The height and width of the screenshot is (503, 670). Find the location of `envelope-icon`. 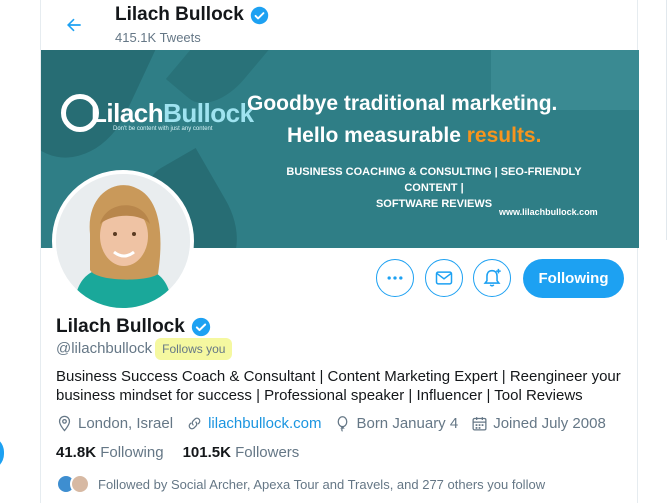

envelope-icon is located at coordinates (444, 278).